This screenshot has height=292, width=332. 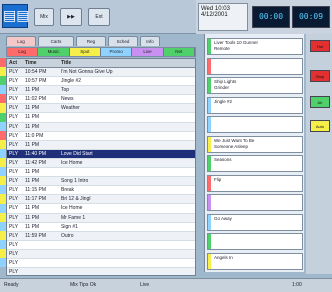 I want to click on cart-item: Go Away, so click(x=255, y=222).